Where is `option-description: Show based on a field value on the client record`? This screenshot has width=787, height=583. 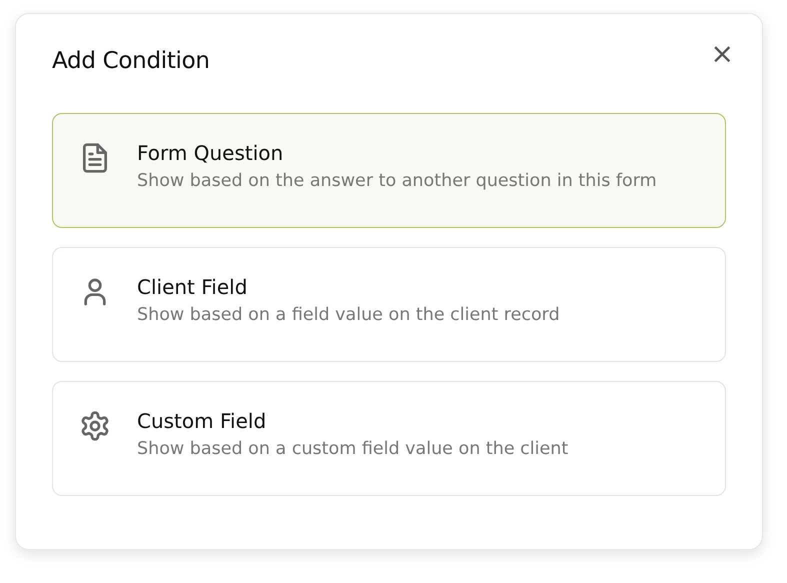
option-description: Show based on a field value on the client record is located at coordinates (348, 315).